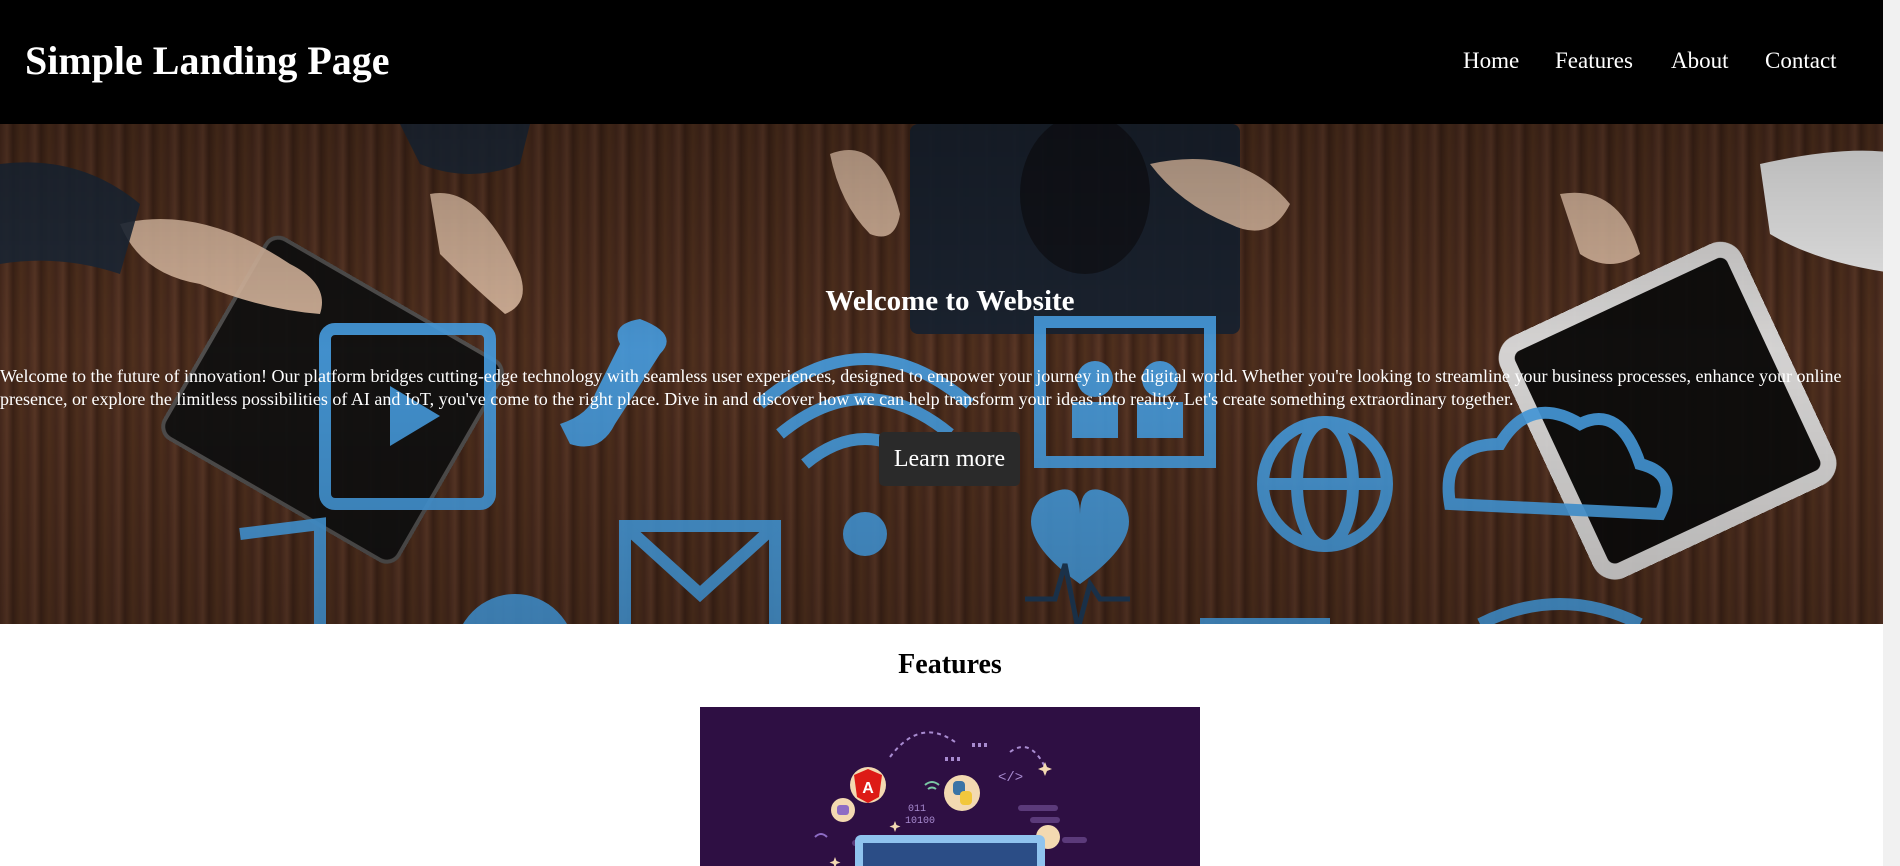 The width and height of the screenshot is (1900, 866). What do you see at coordinates (1594, 61) in the screenshot?
I see `nav-features-link: Features` at bounding box center [1594, 61].